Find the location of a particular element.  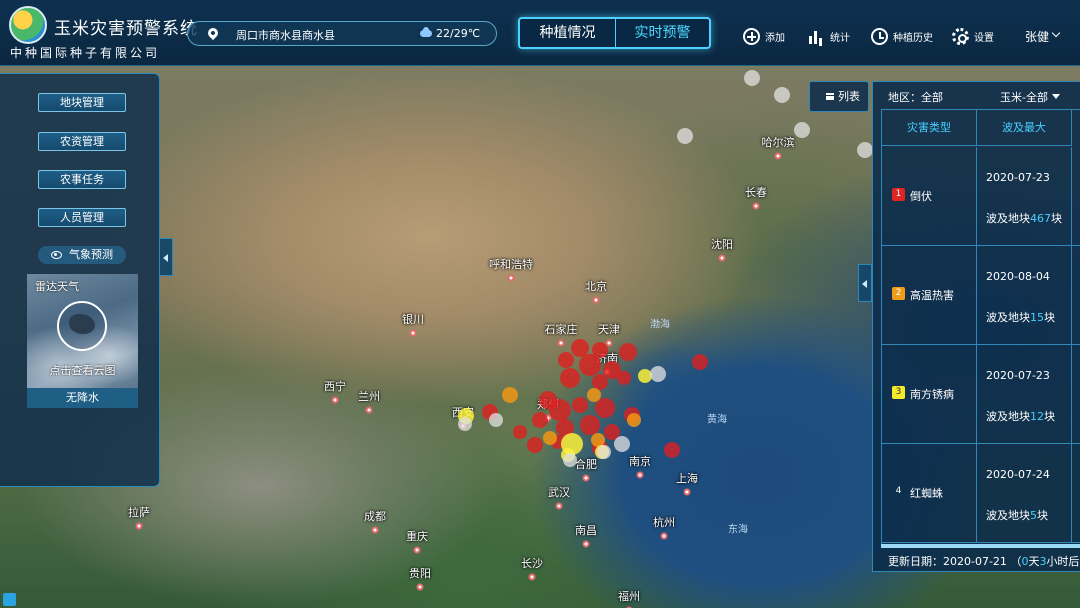

table-row: 1 倒伏 2020-07-23 波及地块467块 is located at coordinates (981, 196).